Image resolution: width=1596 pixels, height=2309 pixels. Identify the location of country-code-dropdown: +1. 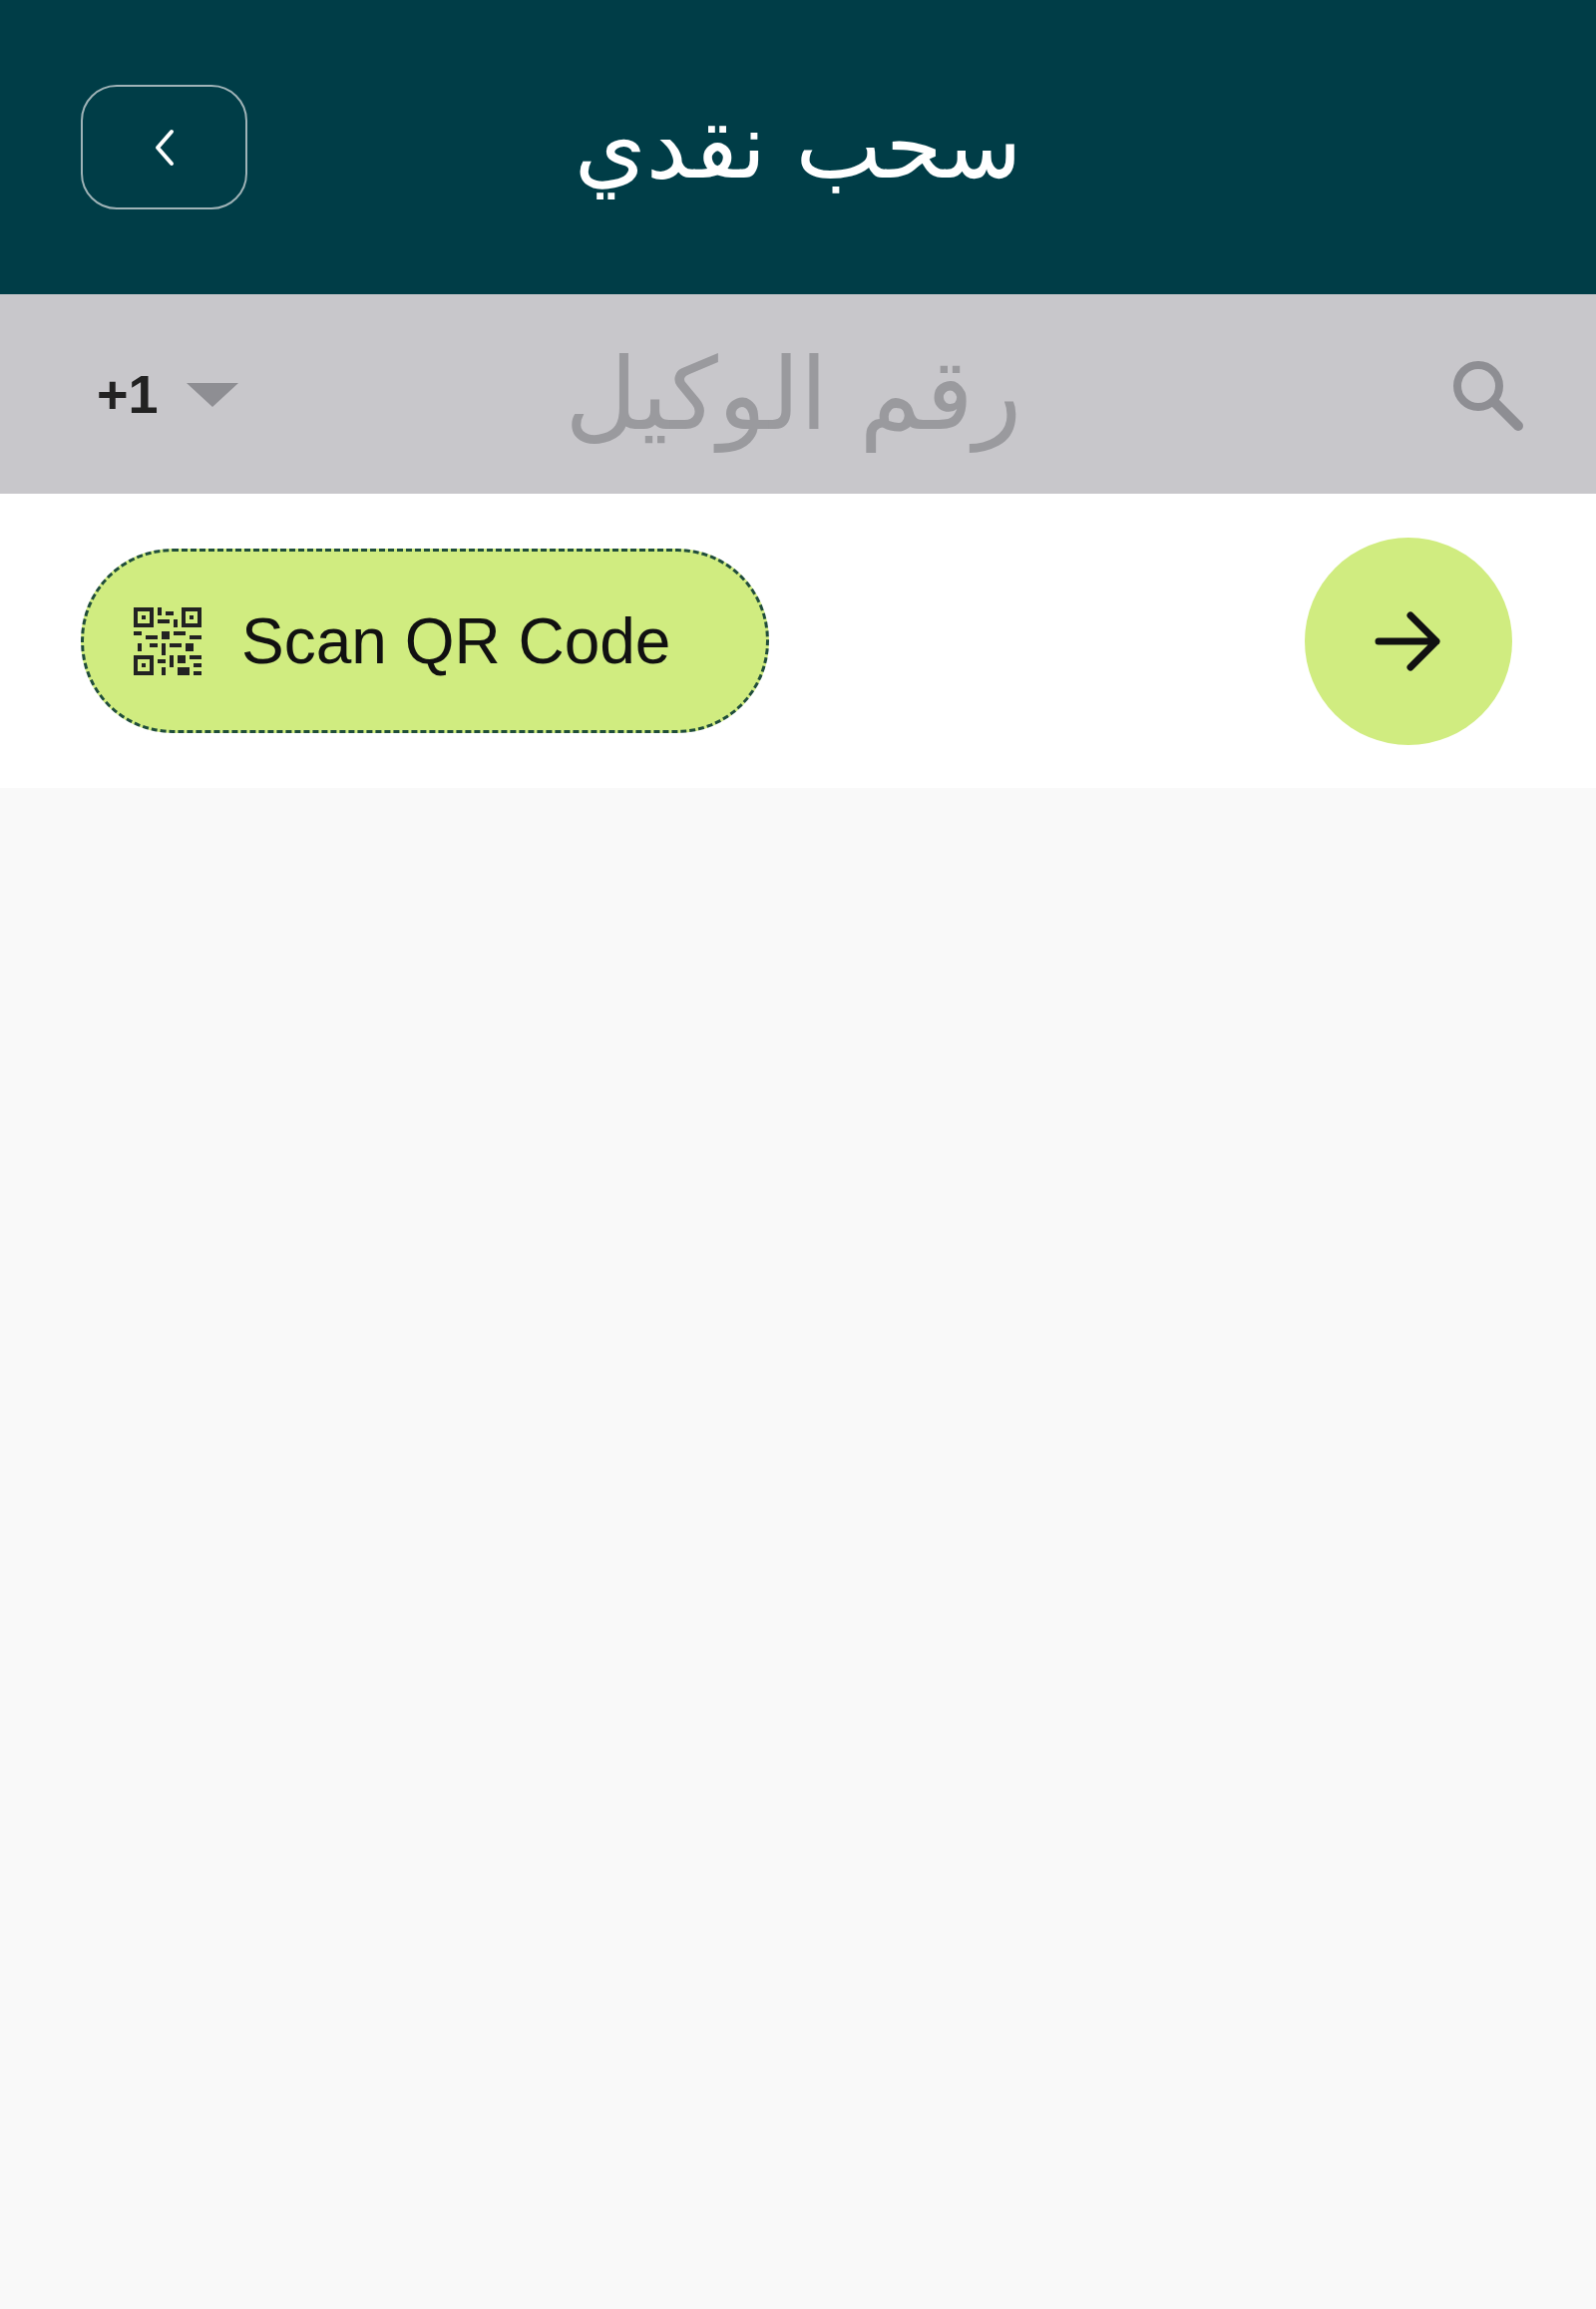
(168, 394).